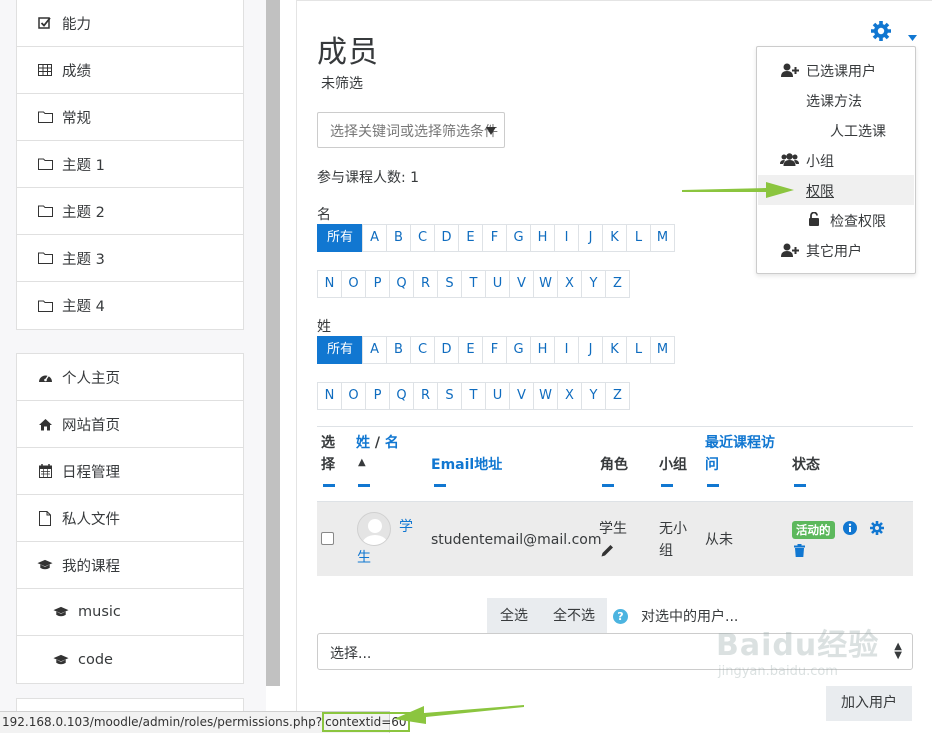 The image size is (932, 733). I want to click on user-name-link: 学, so click(406, 527).